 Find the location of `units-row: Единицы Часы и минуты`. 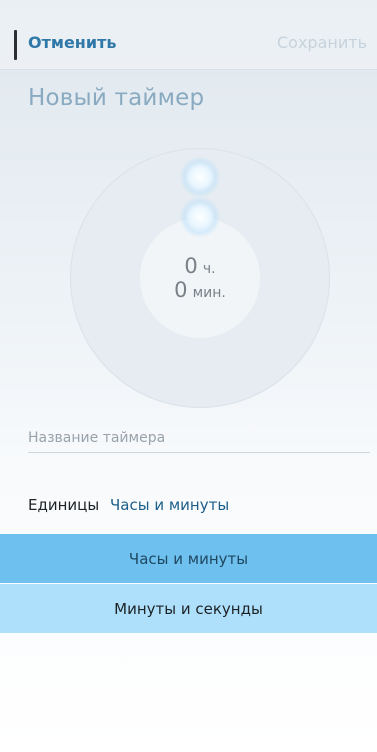

units-row: Единицы Часы и минуты is located at coordinates (128, 505).